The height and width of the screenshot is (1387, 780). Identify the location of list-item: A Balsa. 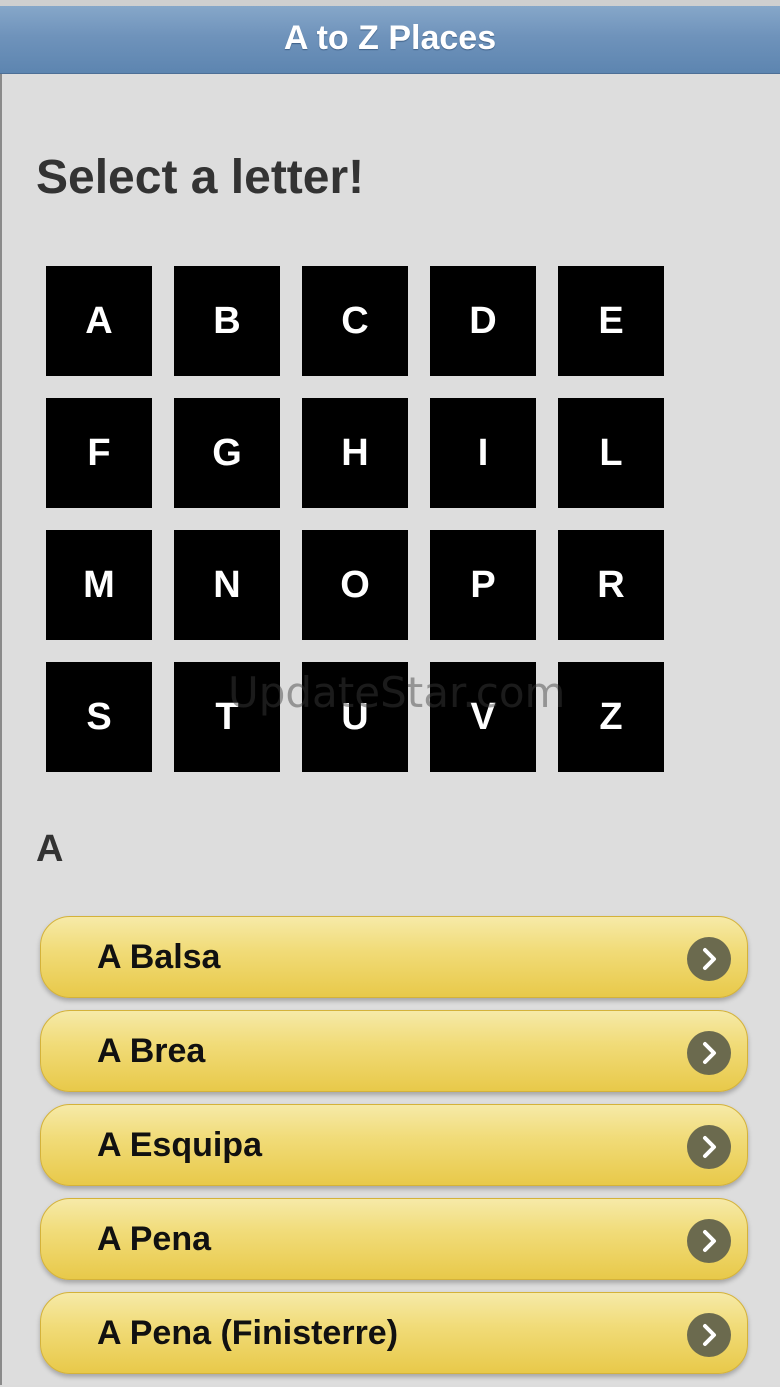
(394, 957).